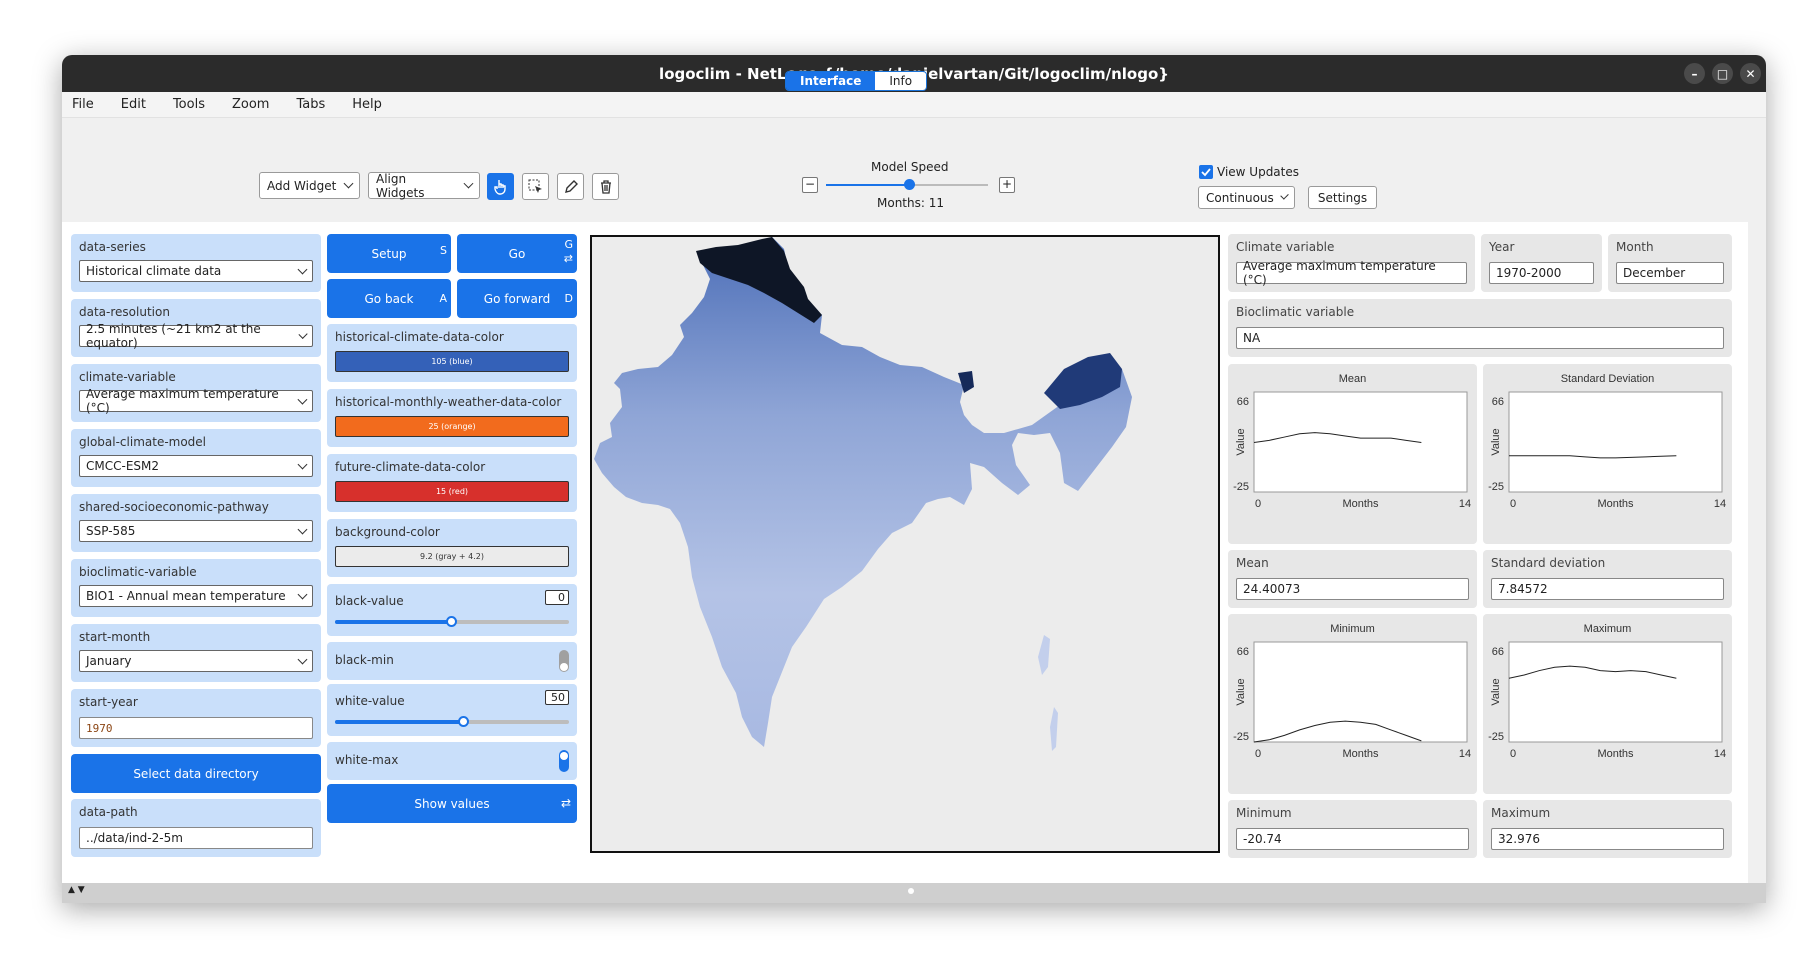 This screenshot has height=964, width=1817. What do you see at coordinates (196, 401) in the screenshot?
I see `climate-variable-select: Average maximum temperature (°C)` at bounding box center [196, 401].